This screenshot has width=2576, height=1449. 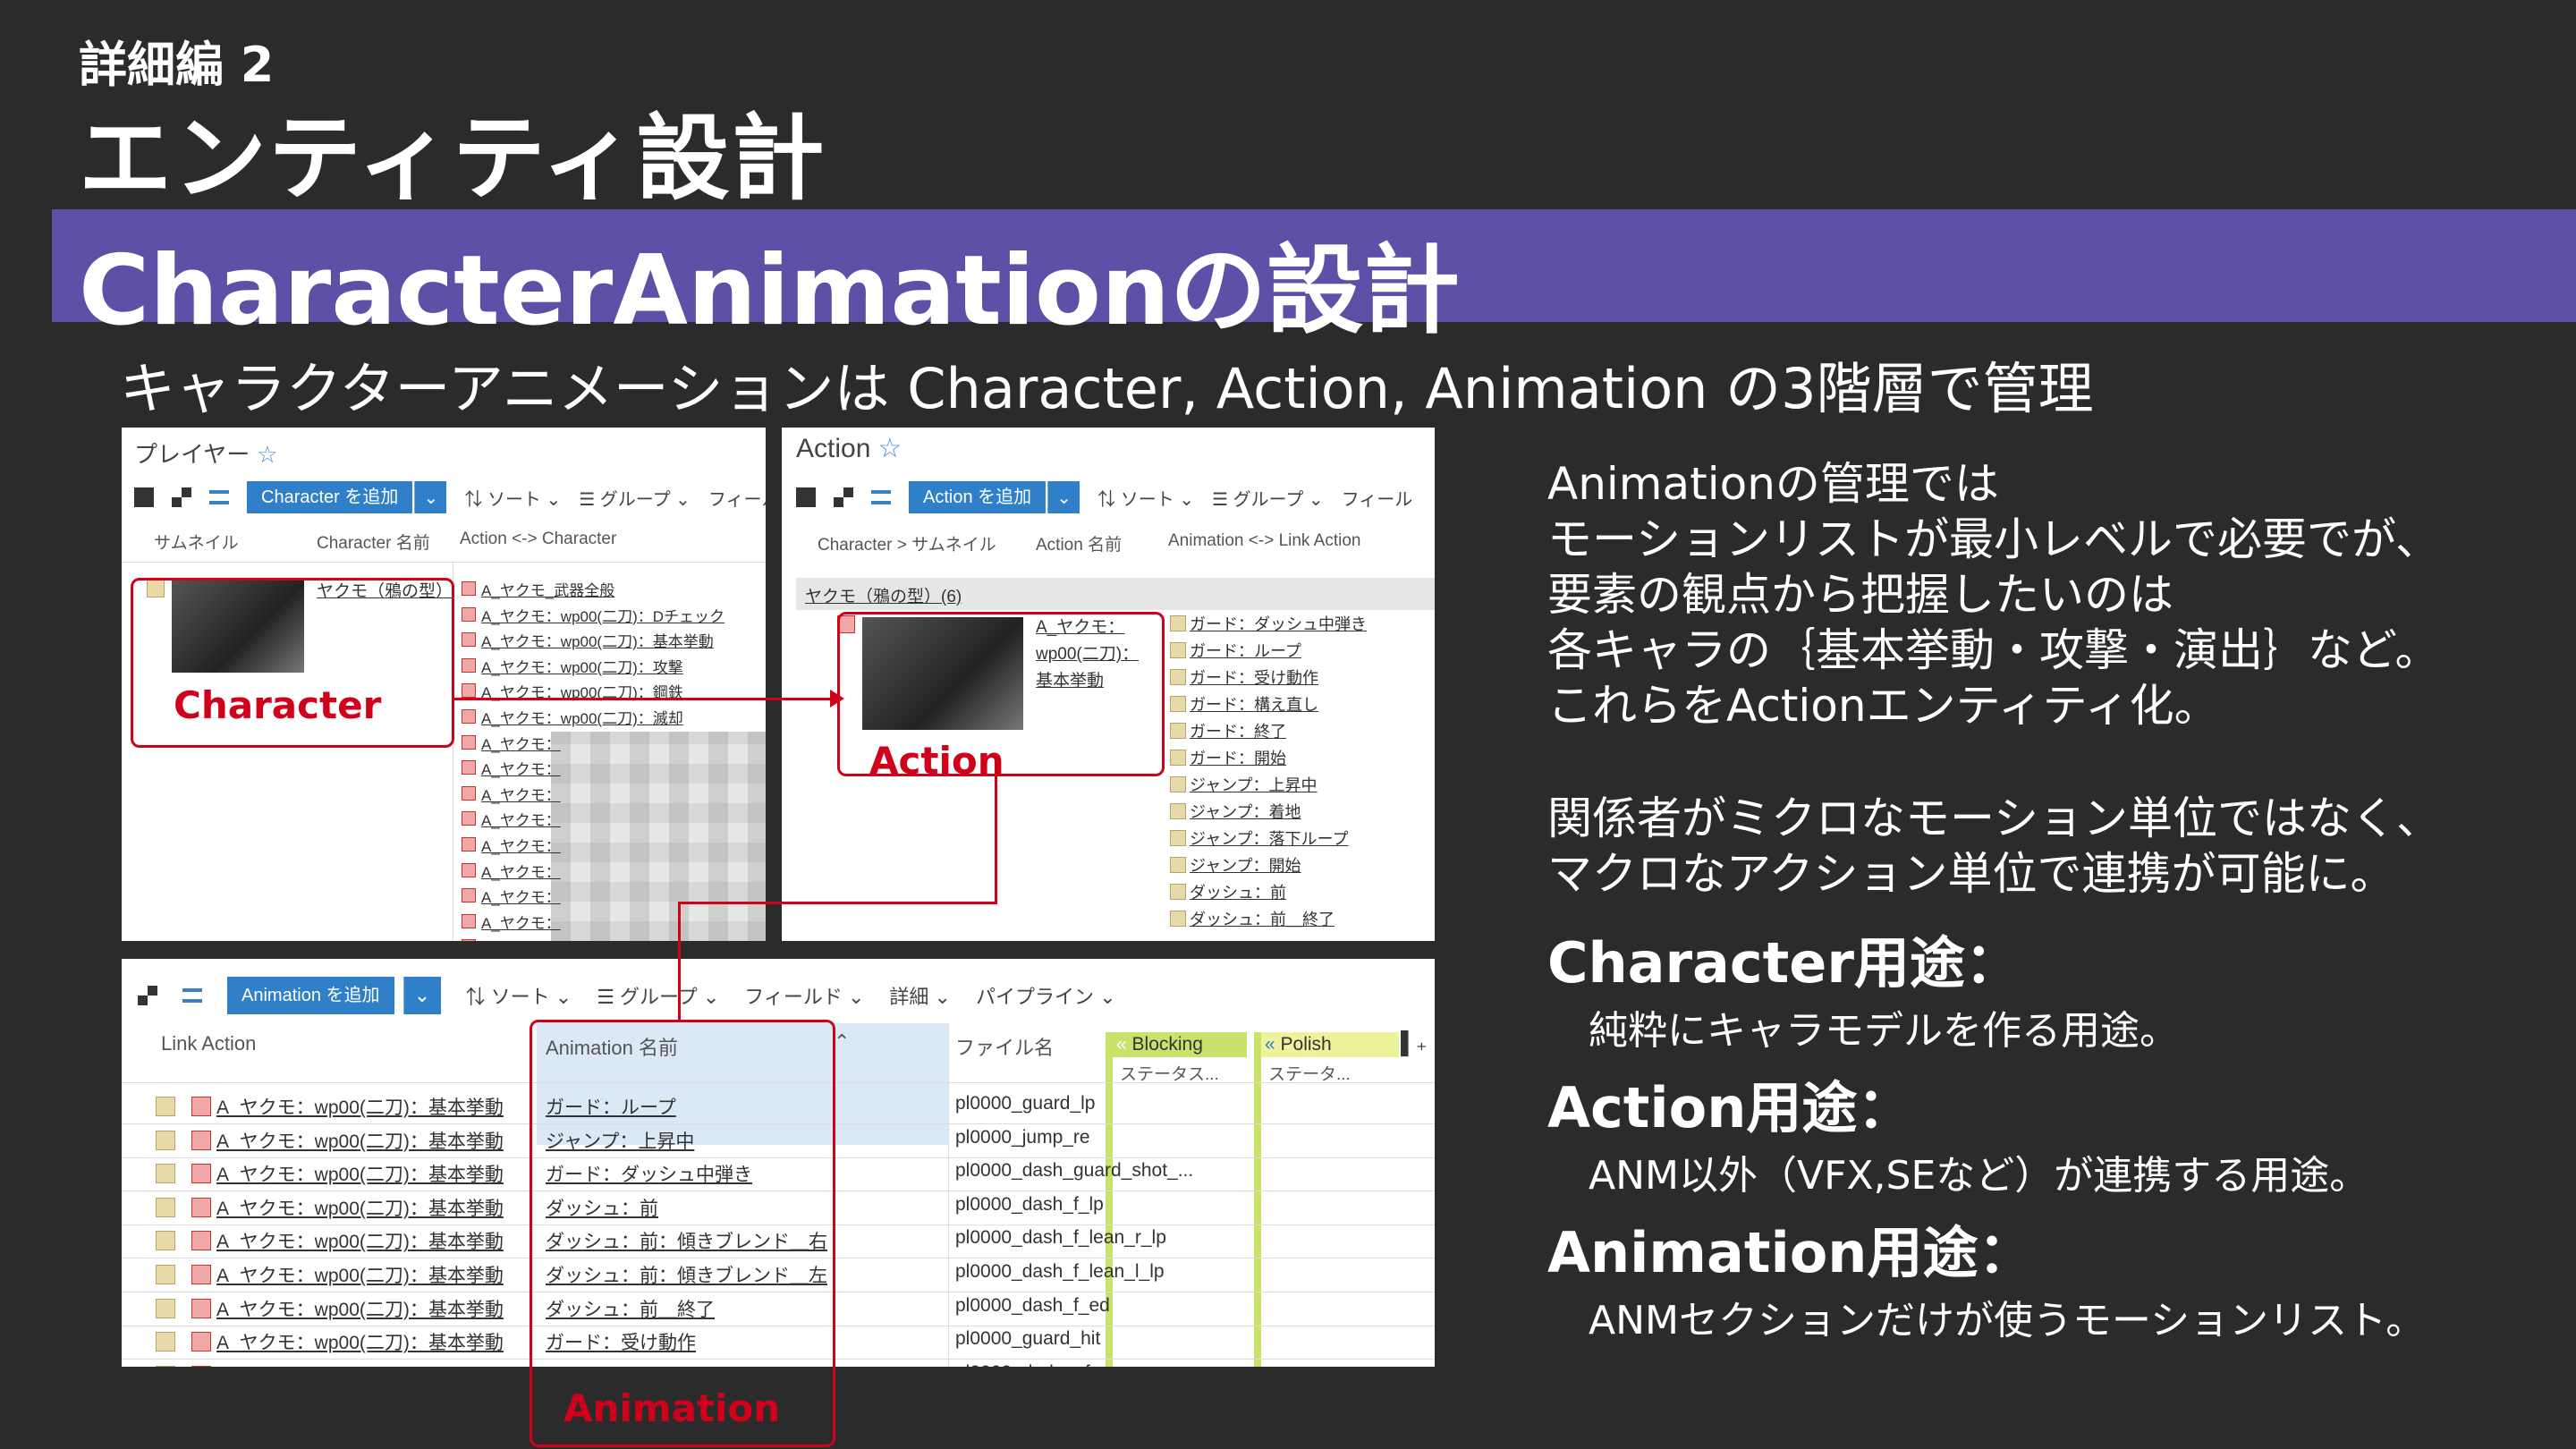 What do you see at coordinates (1032, 1305) in the screenshot?
I see `file-name-cell: pl0000_dash_f_ed` at bounding box center [1032, 1305].